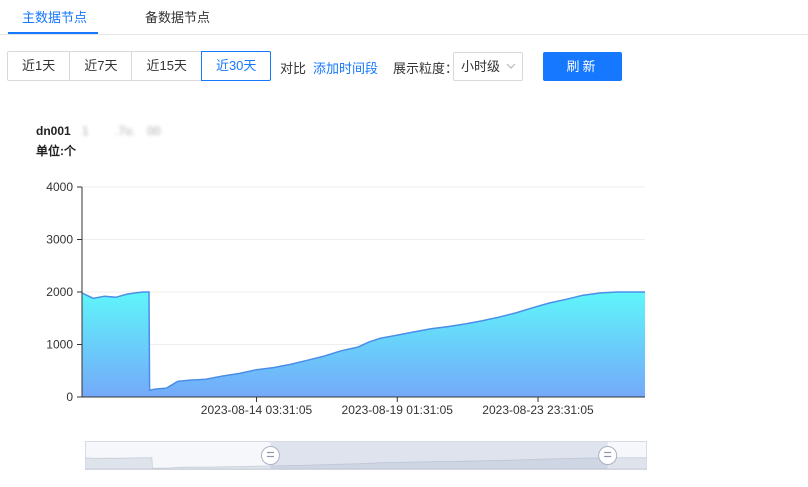  What do you see at coordinates (39, 66) in the screenshot?
I see `range-1day-button: 近1天` at bounding box center [39, 66].